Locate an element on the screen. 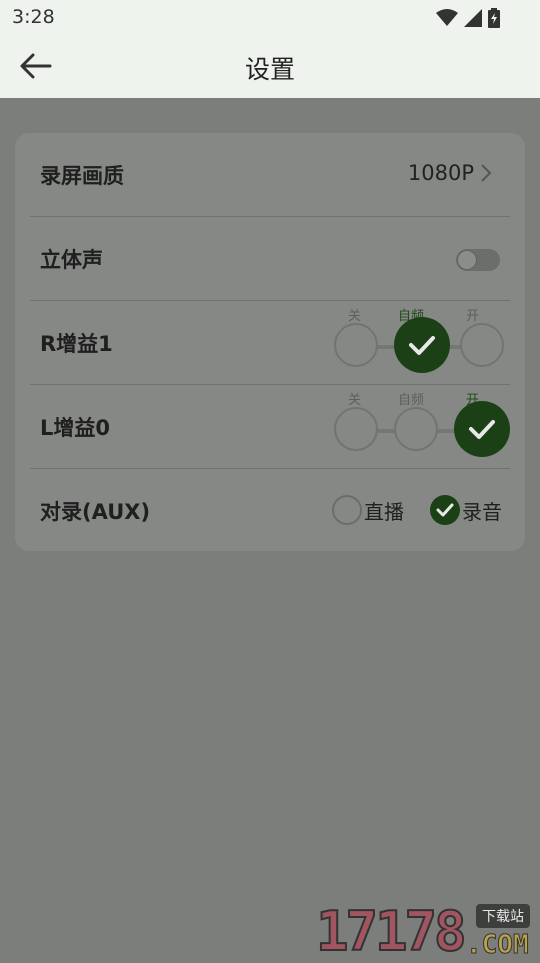  stereo-toggle is located at coordinates (478, 260).